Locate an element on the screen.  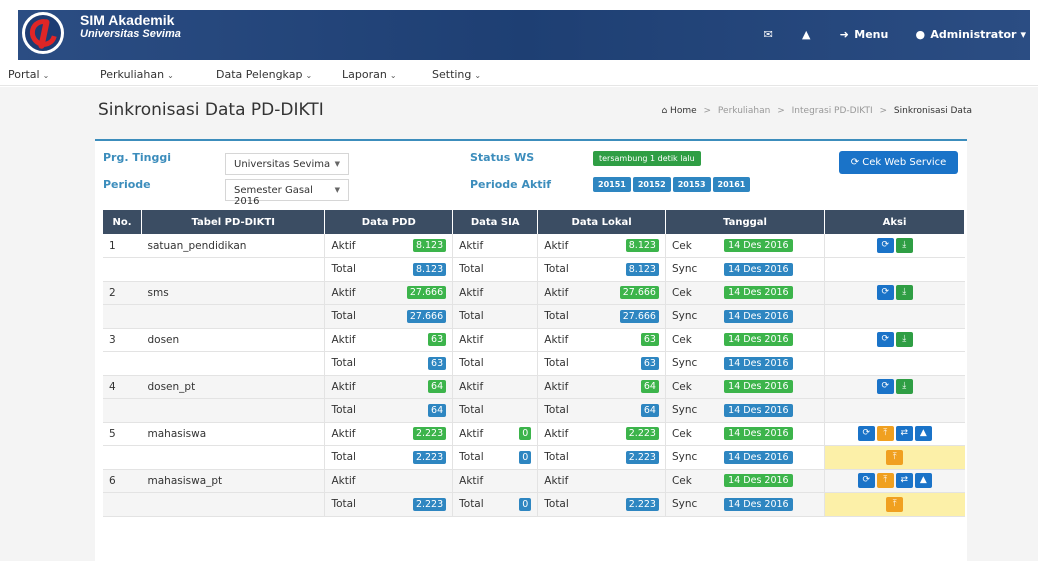
user-menu: Administrator is located at coordinates (973, 34).